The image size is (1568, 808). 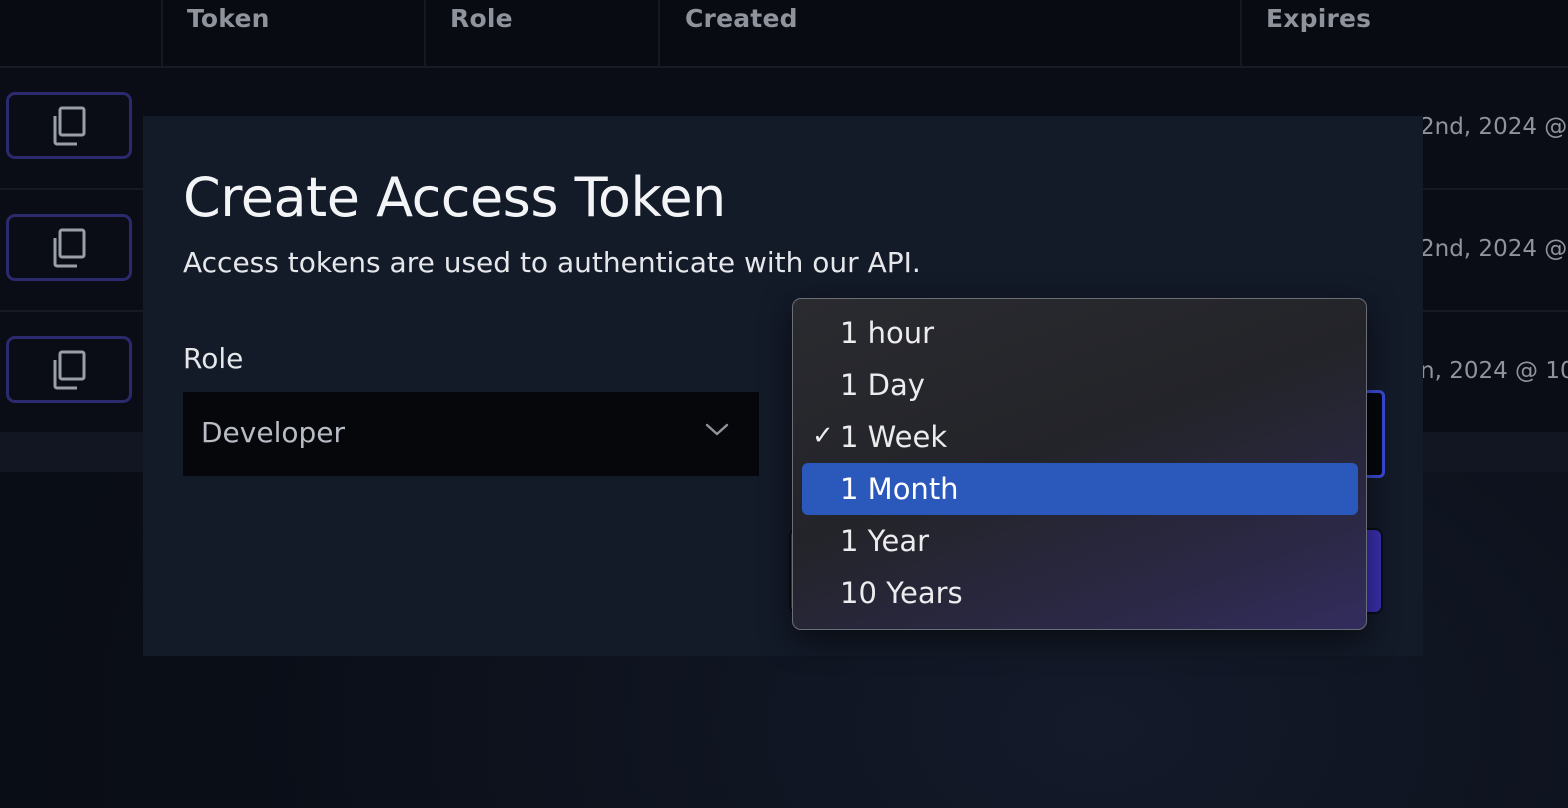 What do you see at coordinates (717, 429) in the screenshot?
I see `chevron-down-icon` at bounding box center [717, 429].